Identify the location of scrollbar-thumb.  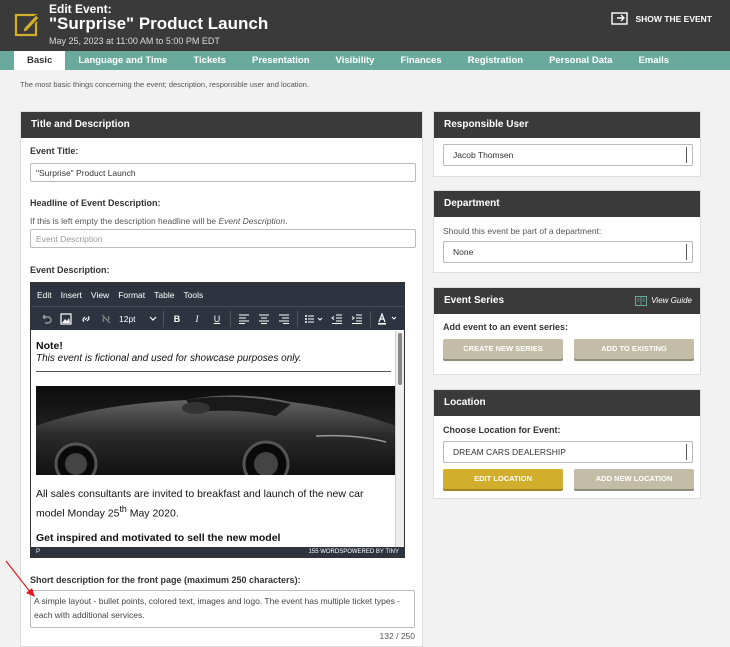
(400, 359).